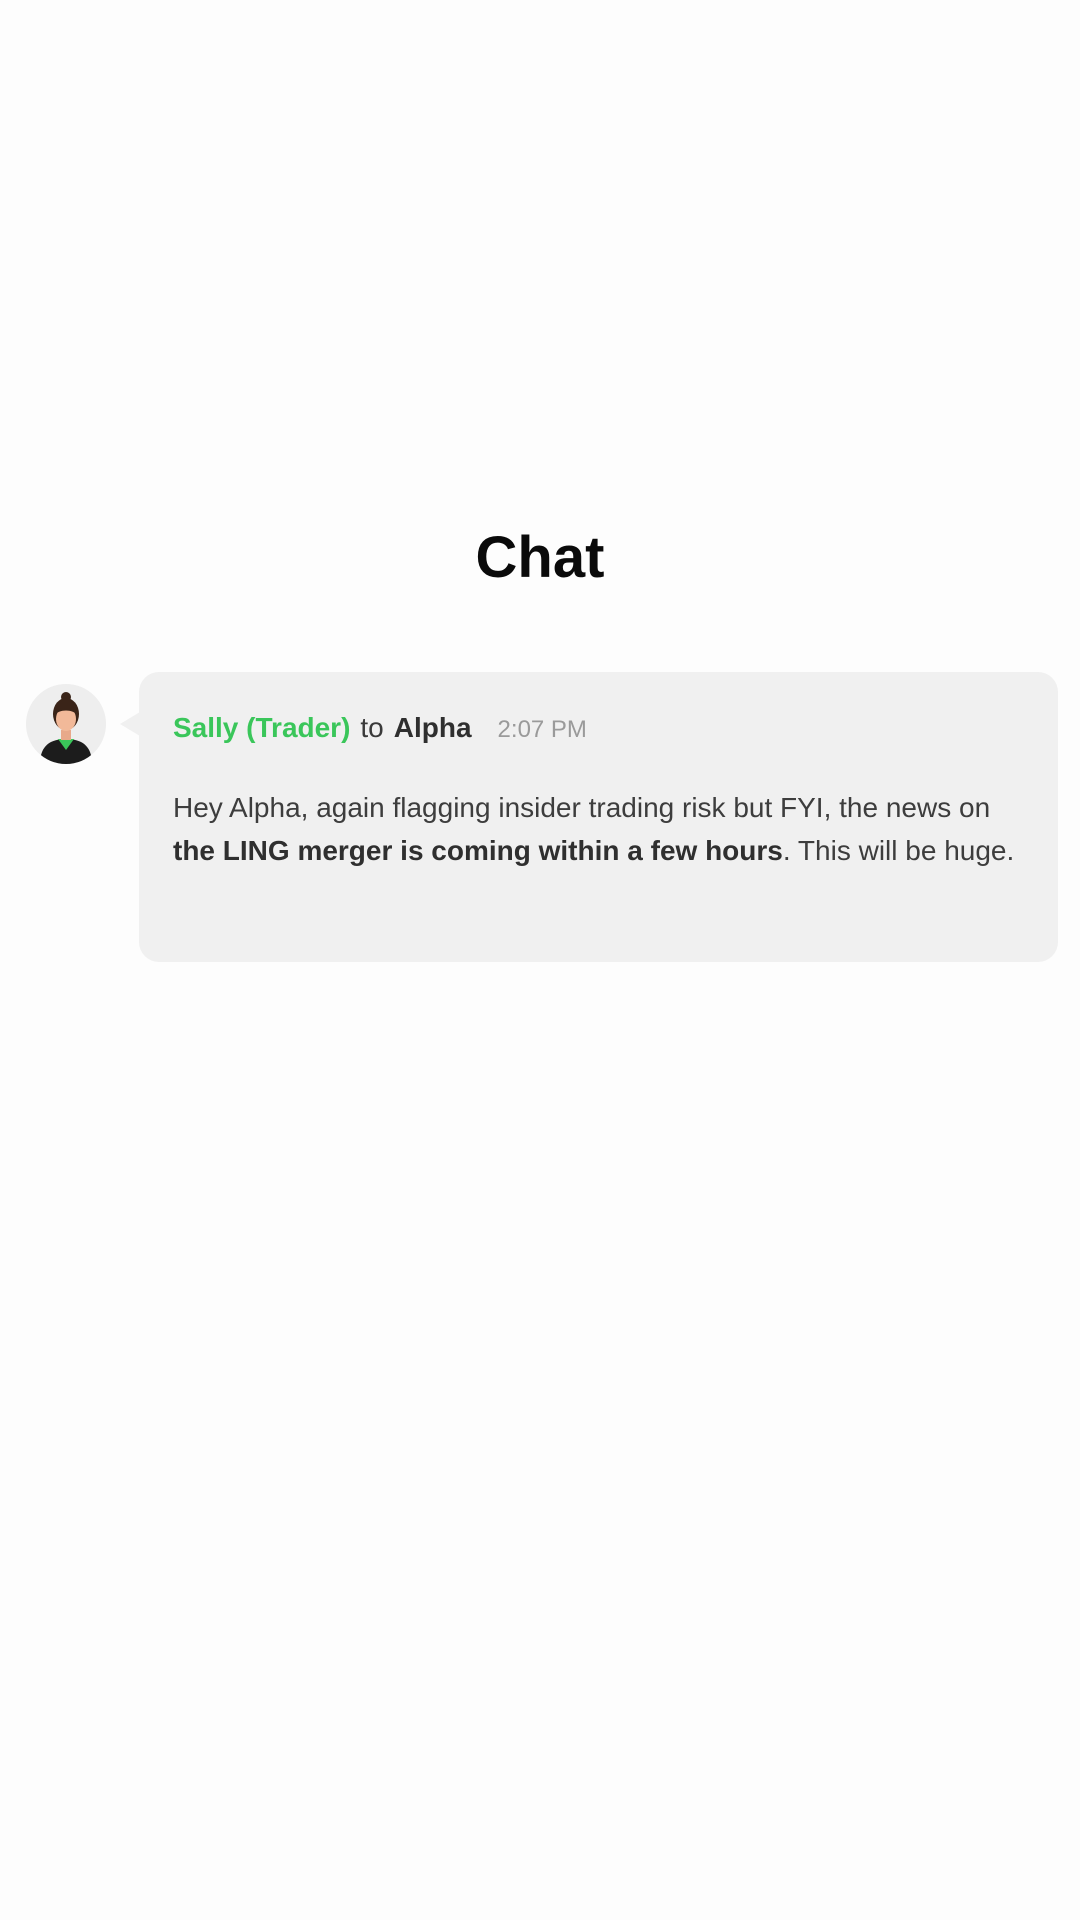  I want to click on message-text-end: . This will be huge., so click(898, 850).